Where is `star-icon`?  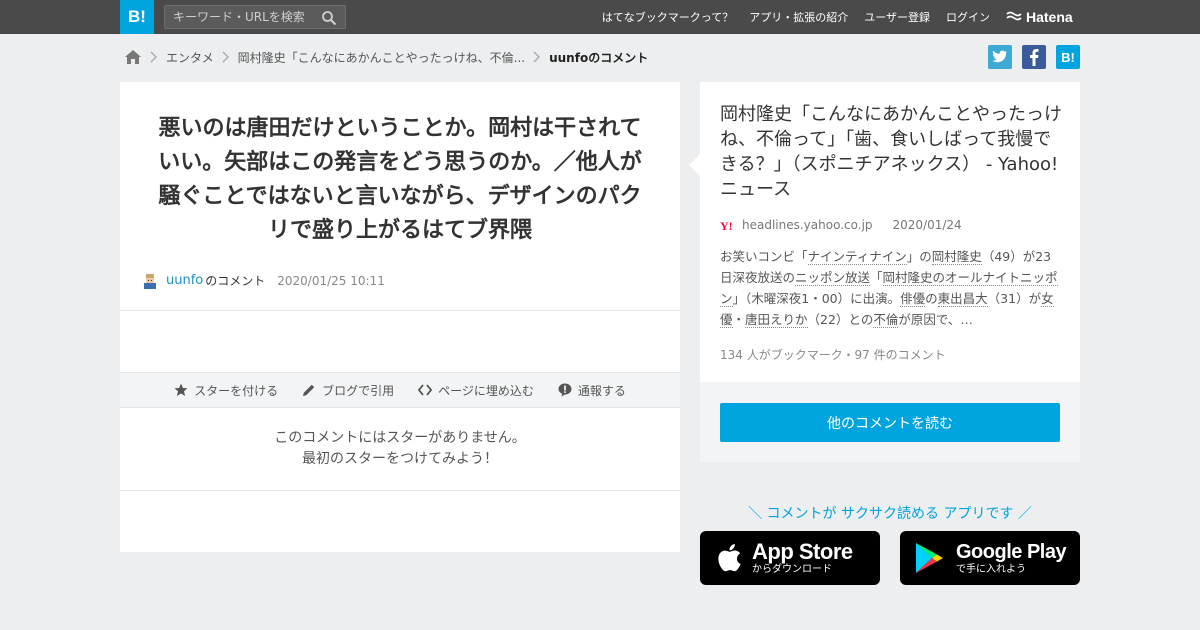
star-icon is located at coordinates (181, 389).